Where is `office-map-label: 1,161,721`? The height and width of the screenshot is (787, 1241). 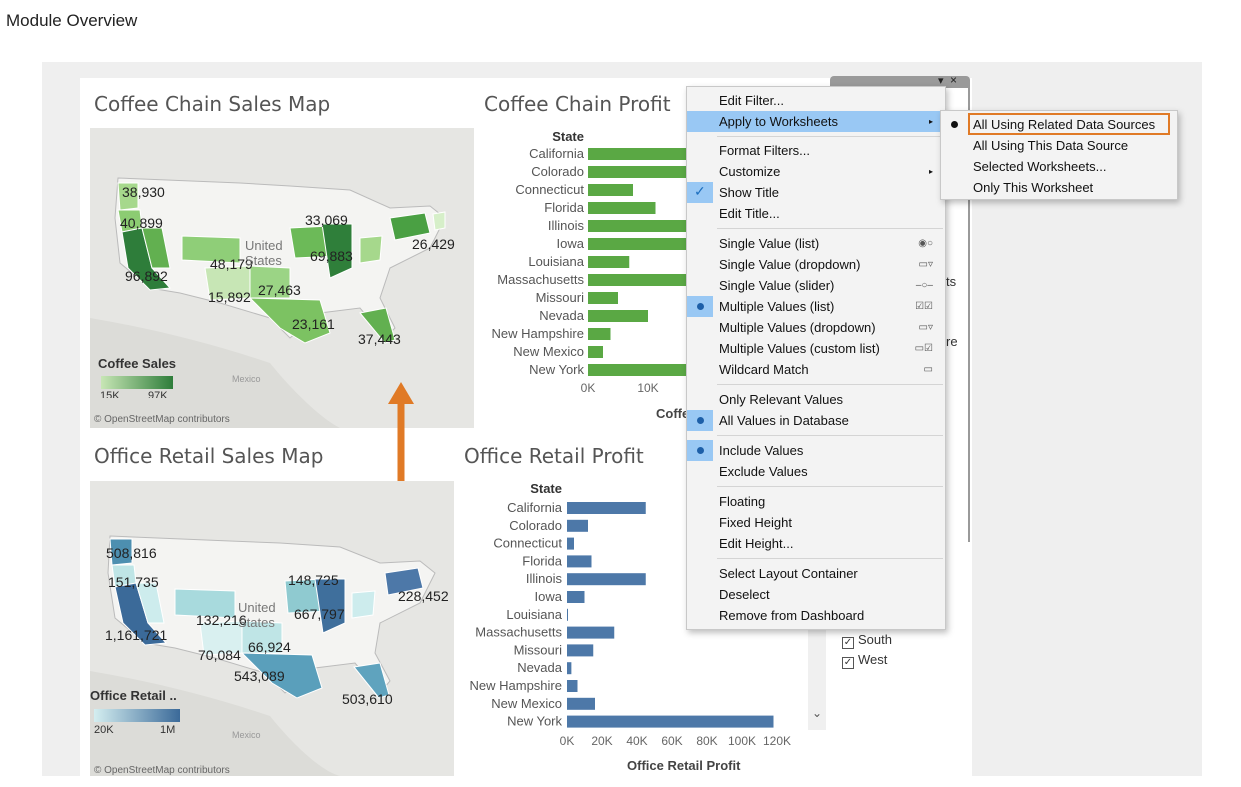 office-map-label: 1,161,721 is located at coordinates (136, 635).